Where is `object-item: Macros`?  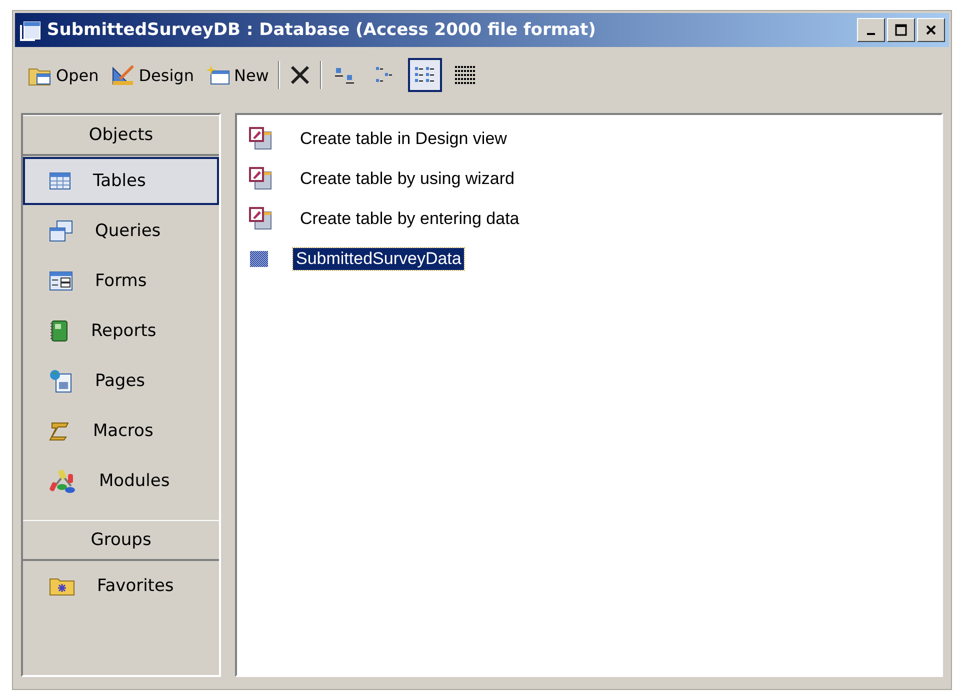 object-item: Macros is located at coordinates (121, 431).